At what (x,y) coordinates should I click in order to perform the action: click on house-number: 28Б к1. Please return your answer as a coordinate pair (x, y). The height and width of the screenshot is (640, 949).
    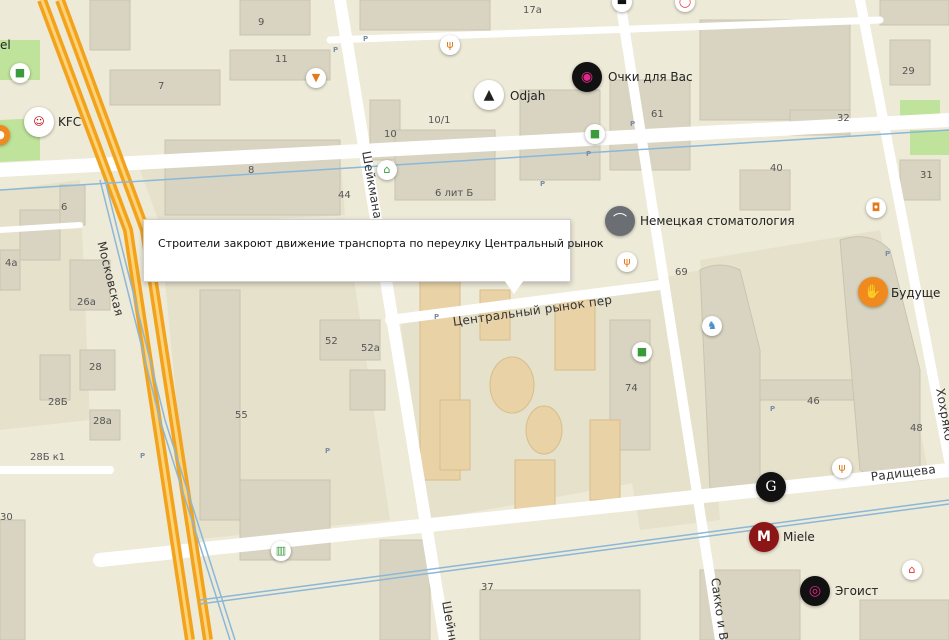
    Looking at the image, I should click on (48, 457).